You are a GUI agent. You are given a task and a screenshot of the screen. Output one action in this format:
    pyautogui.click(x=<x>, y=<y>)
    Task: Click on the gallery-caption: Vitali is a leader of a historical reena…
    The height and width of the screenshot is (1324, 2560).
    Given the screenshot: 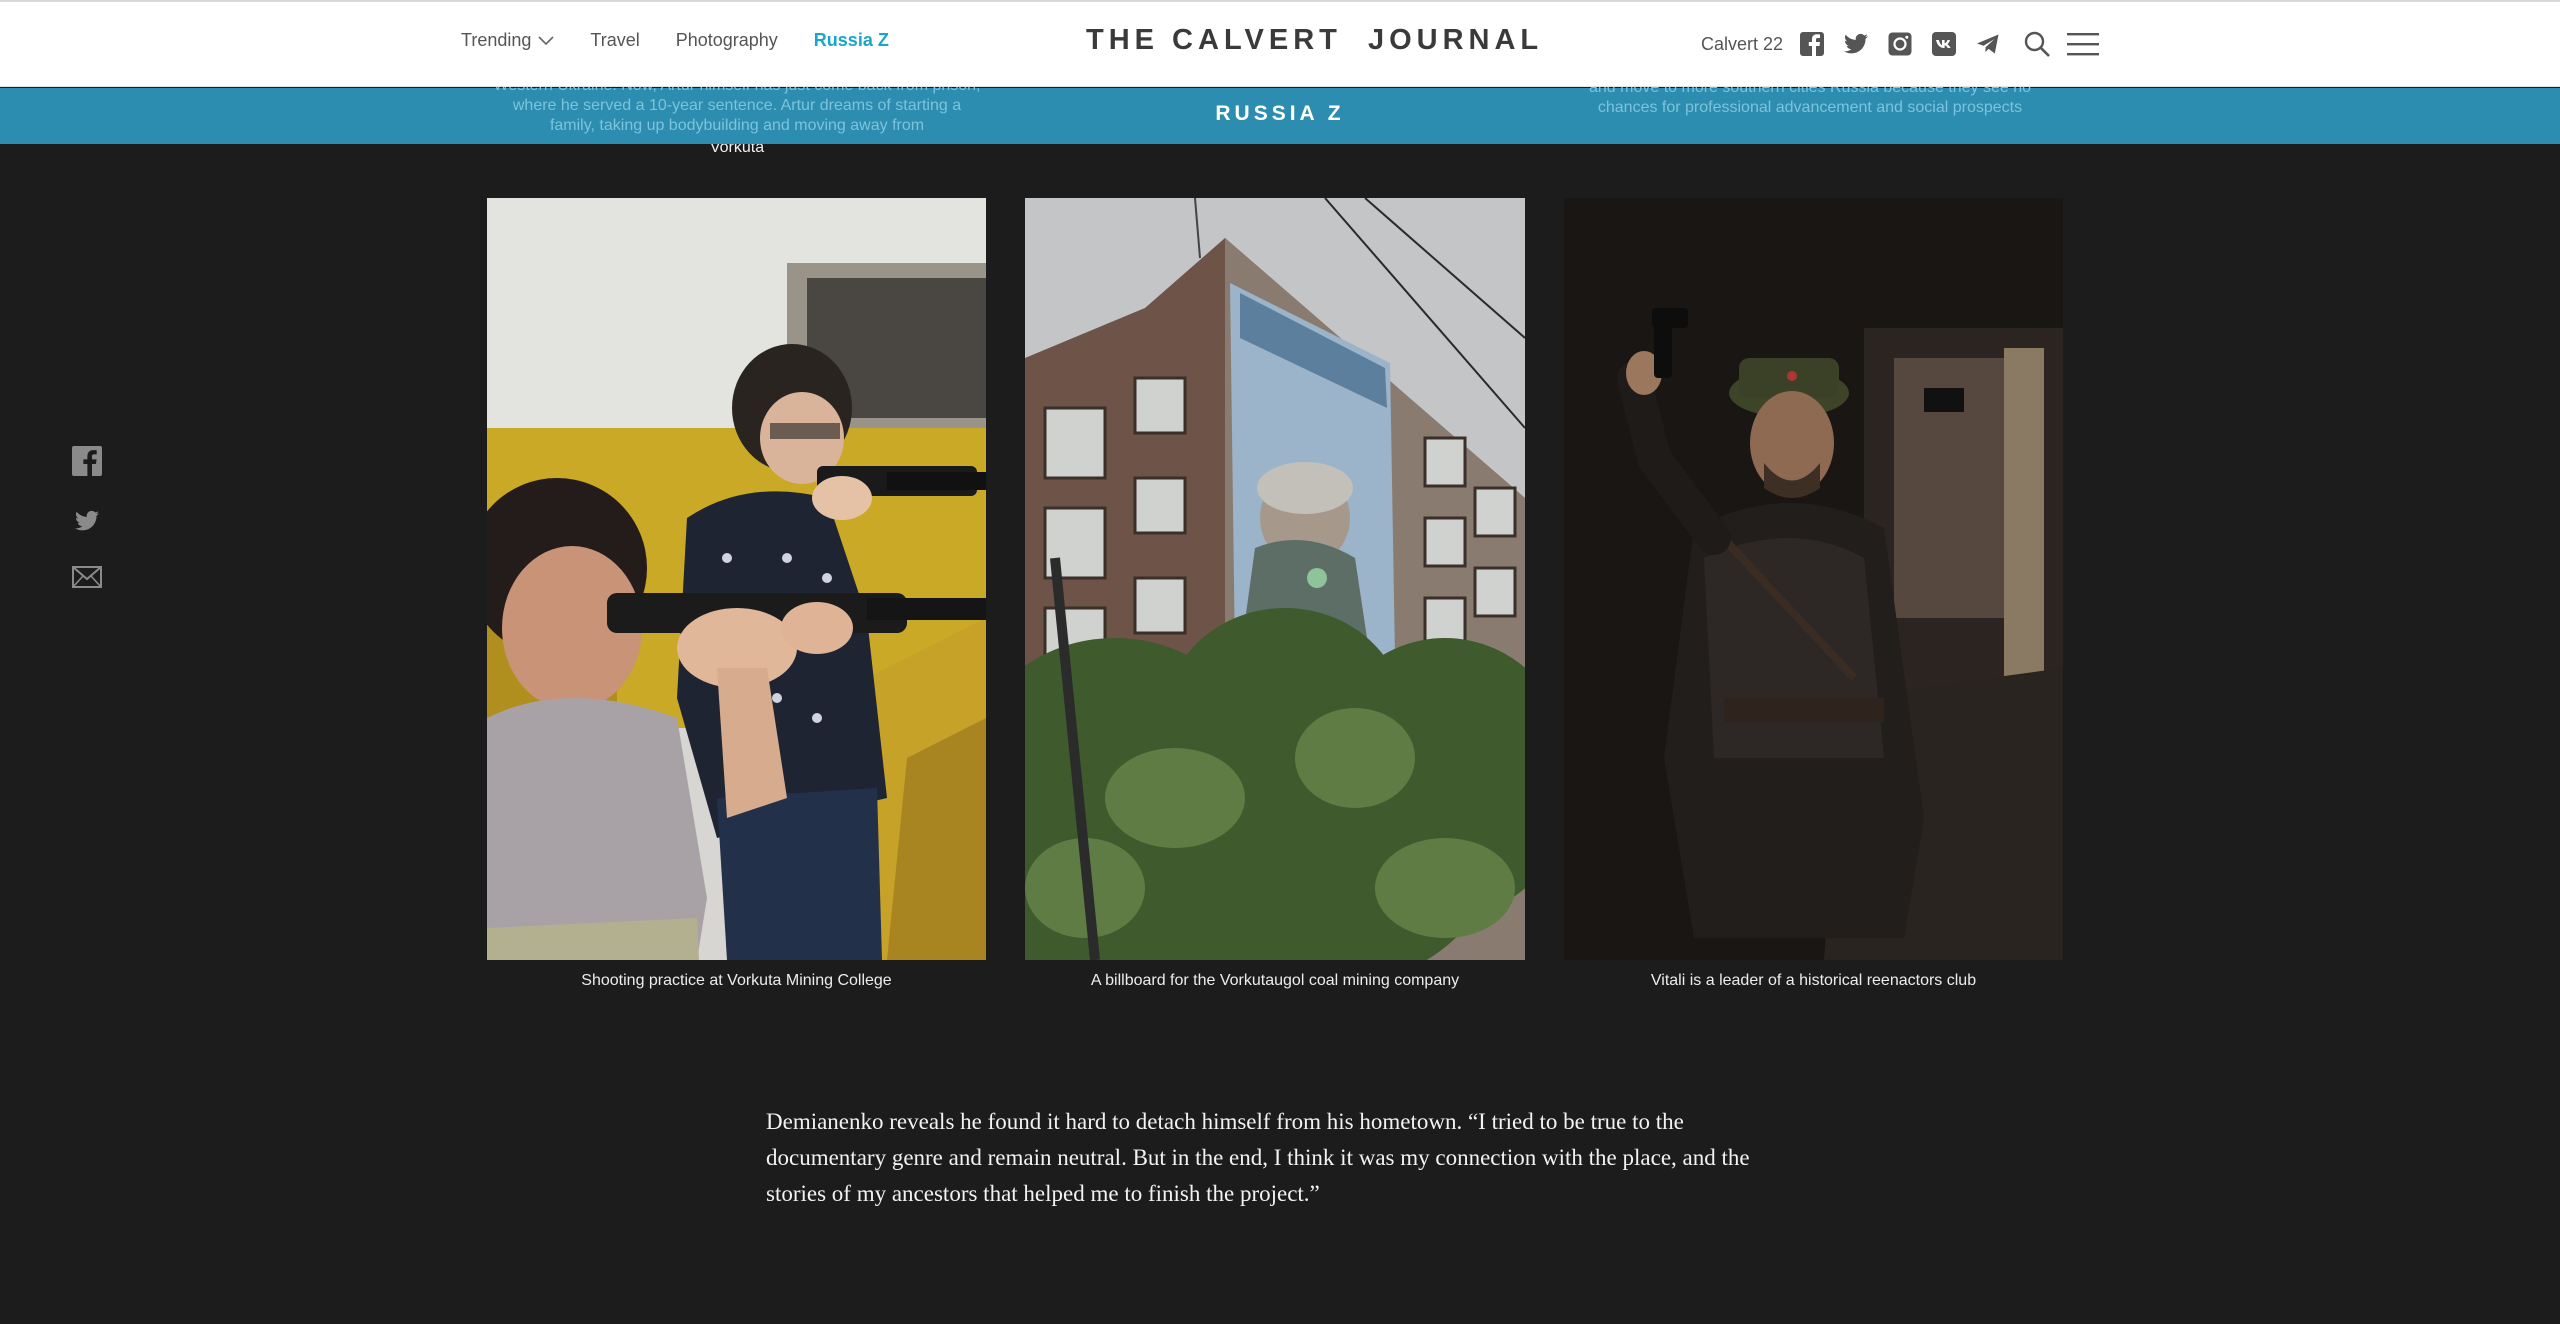 What is the action you would take?
    pyautogui.click(x=1813, y=980)
    